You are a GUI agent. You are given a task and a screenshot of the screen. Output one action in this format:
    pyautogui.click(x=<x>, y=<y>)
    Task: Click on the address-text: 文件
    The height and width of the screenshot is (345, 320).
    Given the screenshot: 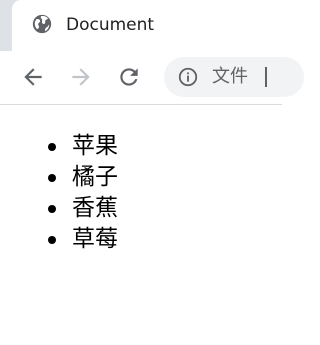 What is the action you would take?
    pyautogui.click(x=230, y=76)
    